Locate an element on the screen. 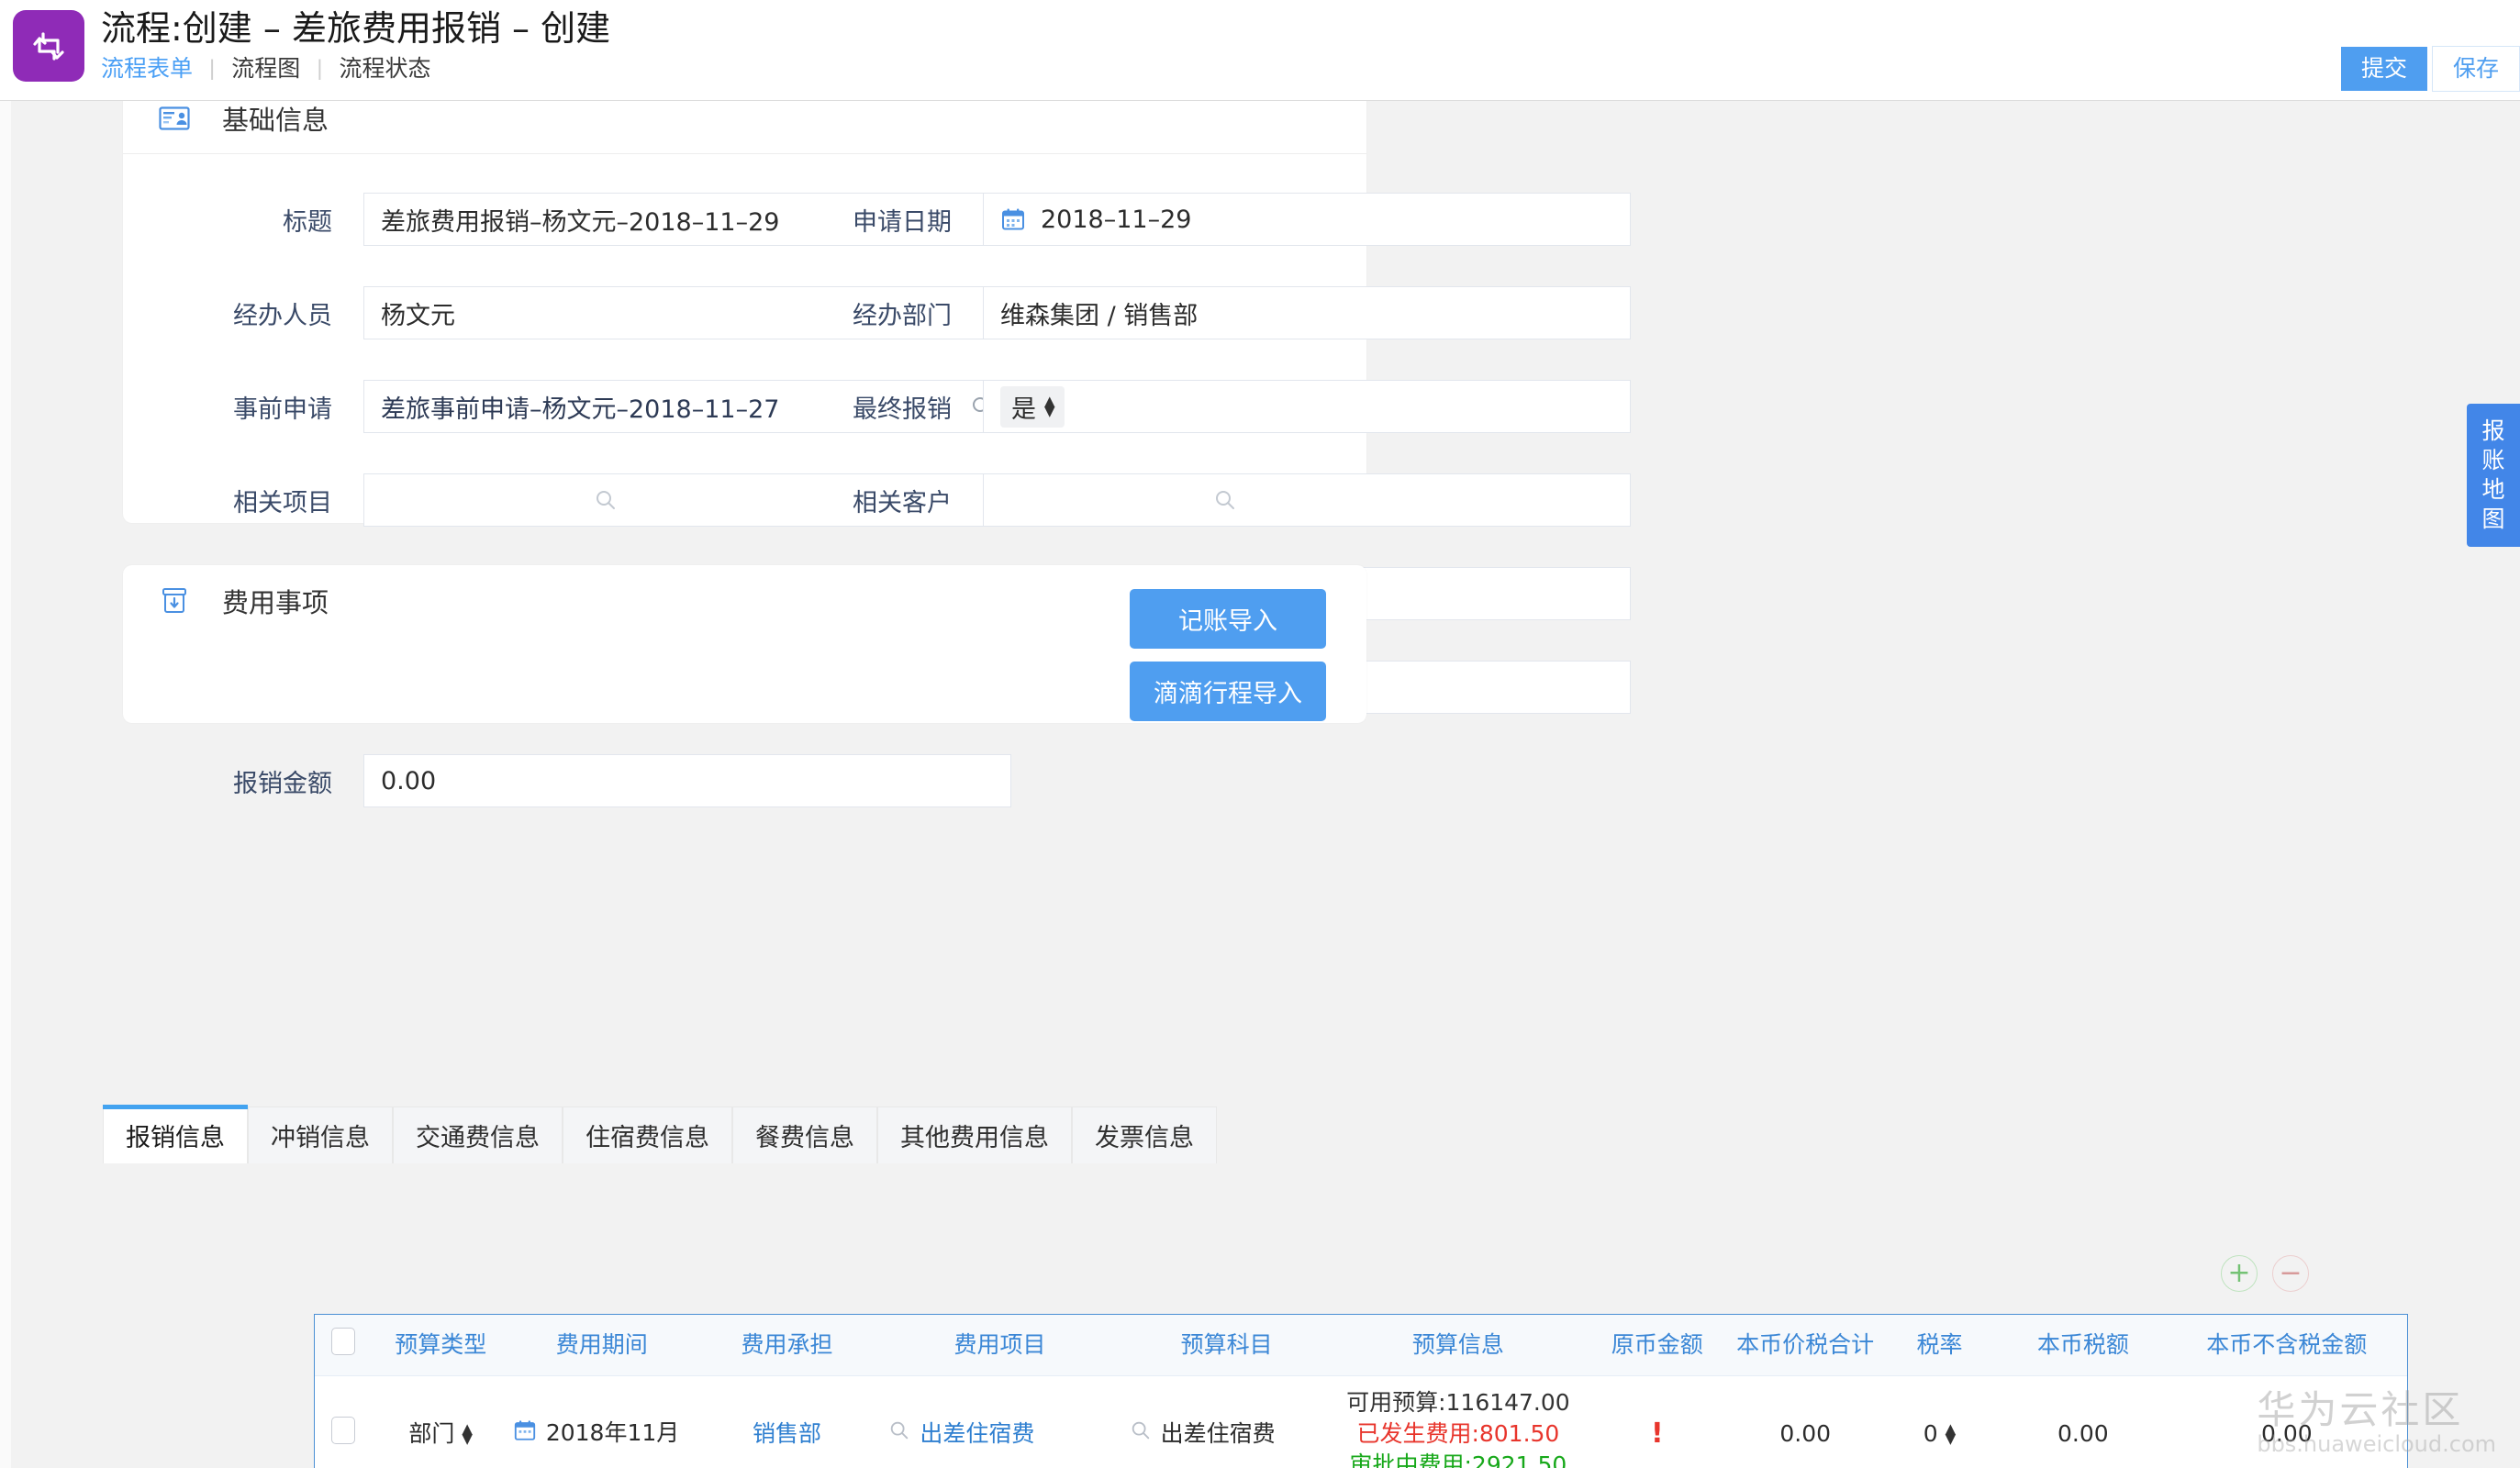 The image size is (2520, 1468). col-budget-type: 预算类型 is located at coordinates (440, 1346).